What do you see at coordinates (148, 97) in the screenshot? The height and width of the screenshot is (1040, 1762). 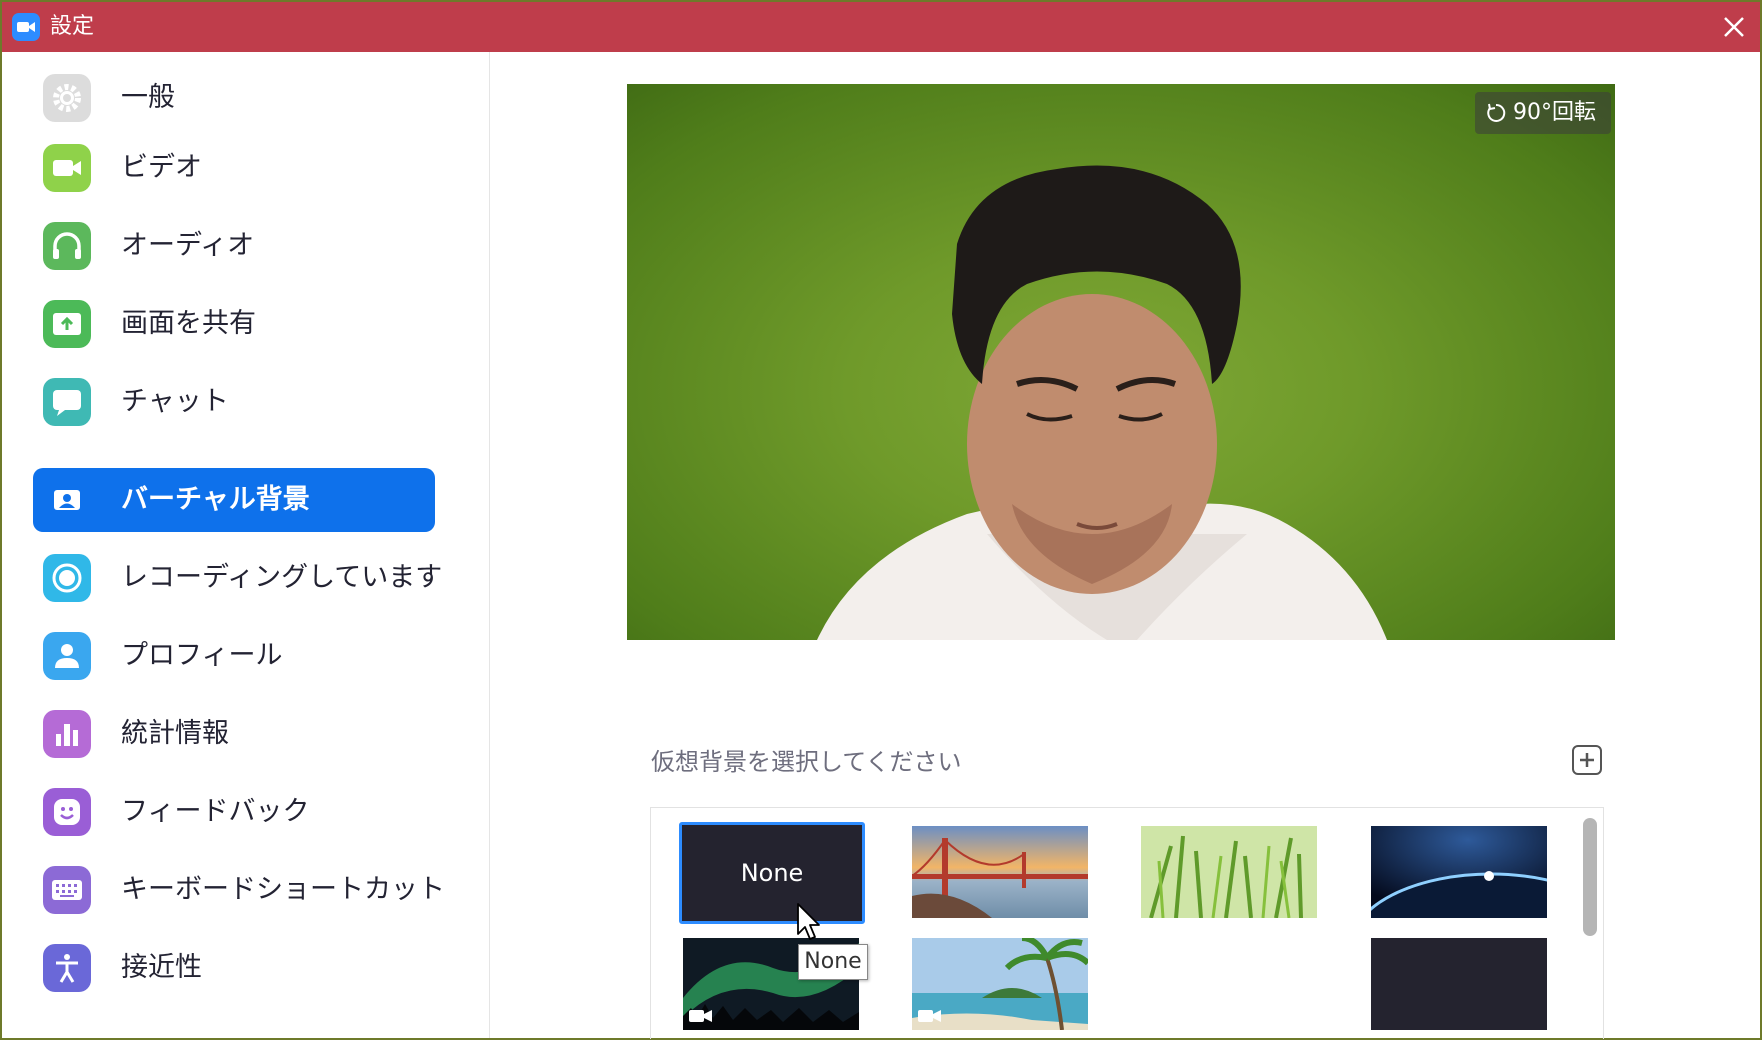 I see `sidebar-item-label: 一般` at bounding box center [148, 97].